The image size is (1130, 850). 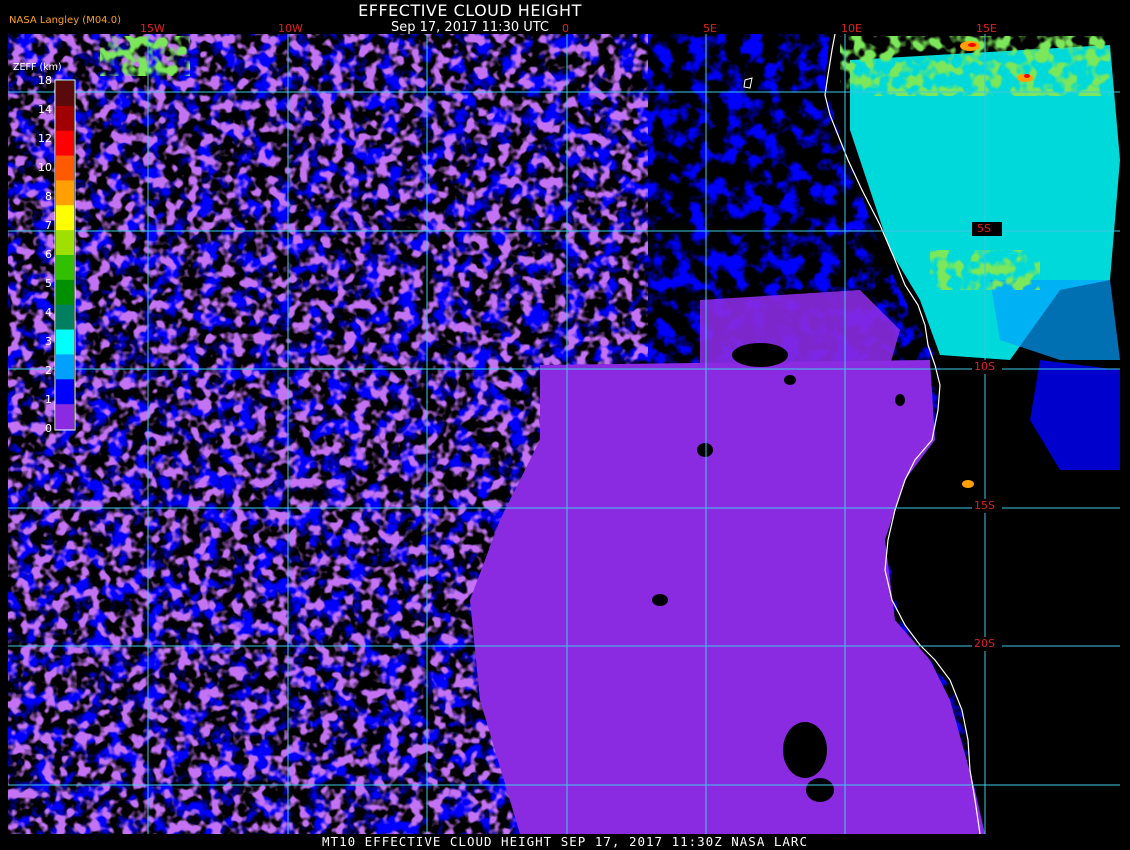 What do you see at coordinates (152, 28) in the screenshot?
I see `lon-label-15w: 15W` at bounding box center [152, 28].